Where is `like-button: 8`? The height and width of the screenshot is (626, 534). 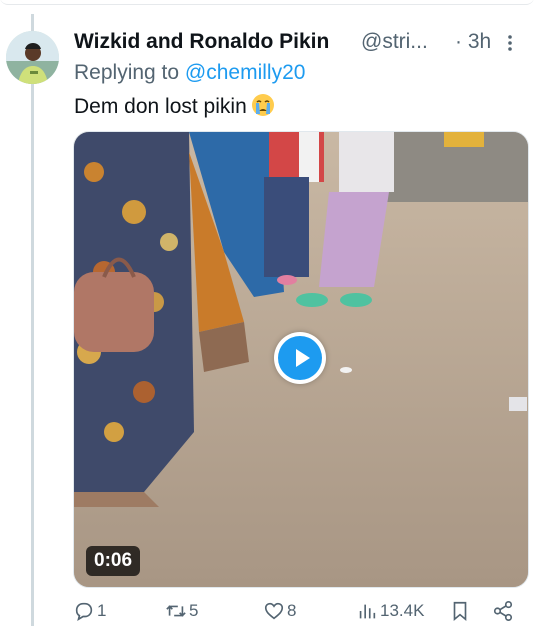 like-button: 8 is located at coordinates (279, 611).